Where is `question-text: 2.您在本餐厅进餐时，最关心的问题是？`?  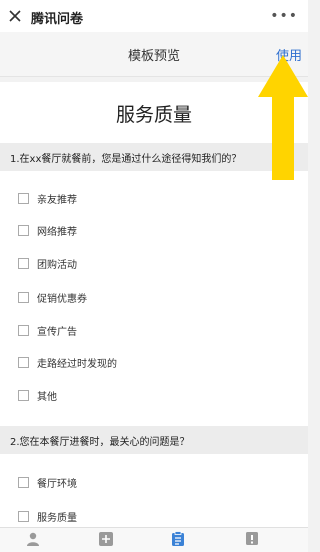
question-text: 2.您在本餐厅进餐时，最关心的问题是？ is located at coordinates (100, 442).